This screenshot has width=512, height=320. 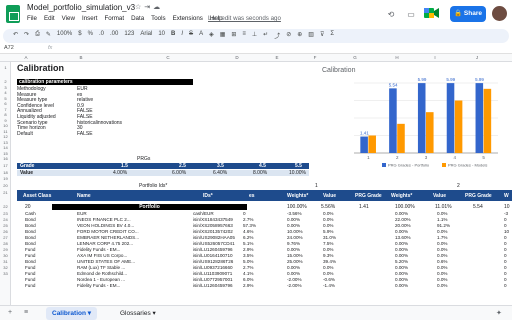 I want to click on col-header-g: G, so click(x=355, y=57).